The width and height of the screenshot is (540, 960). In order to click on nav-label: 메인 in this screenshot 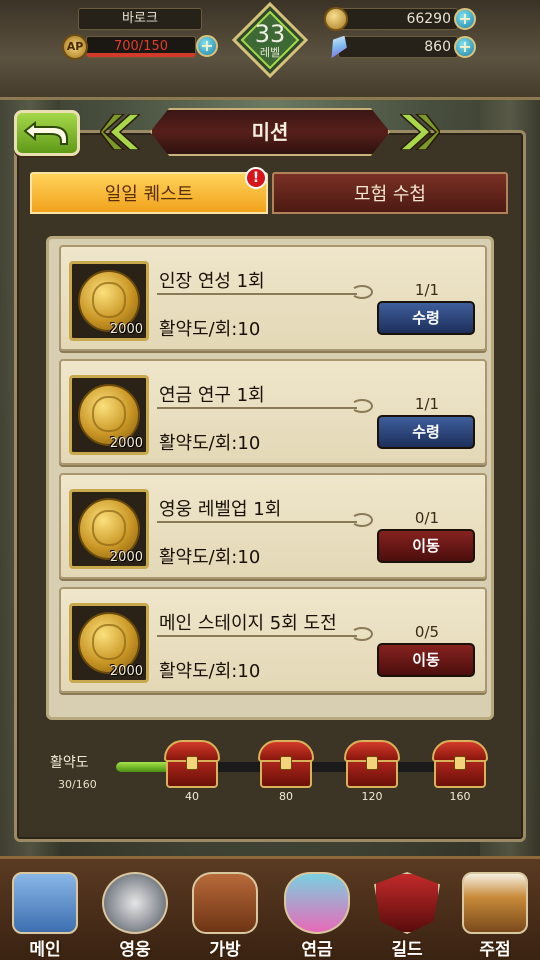, I will do `click(45, 950)`.